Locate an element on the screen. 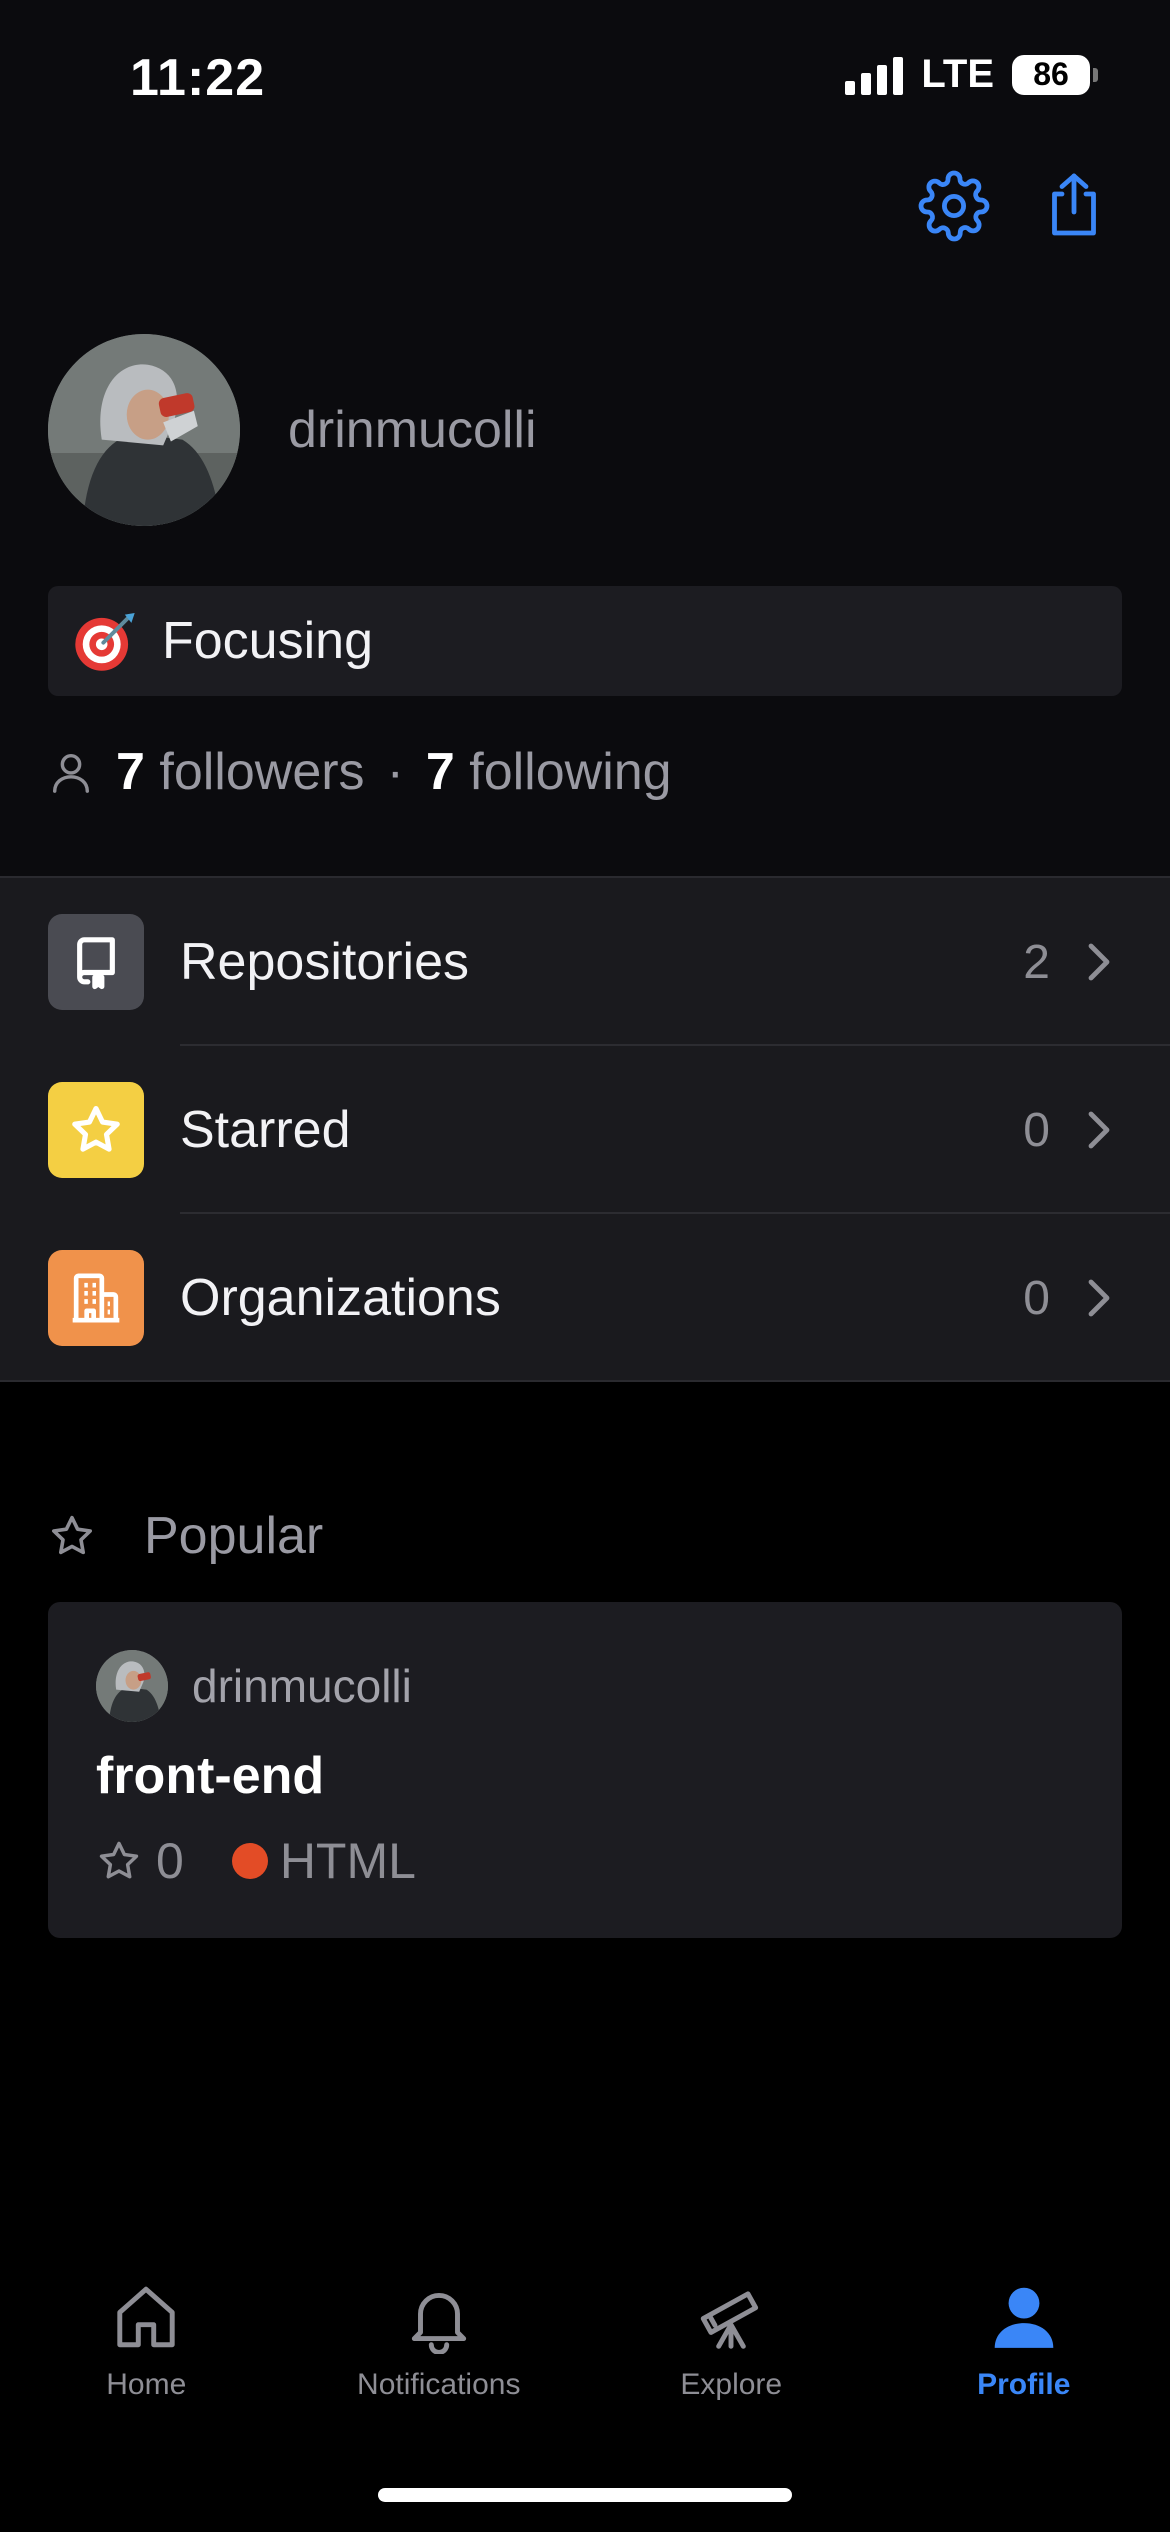  battery-icon: 86 is located at coordinates (1055, 74).